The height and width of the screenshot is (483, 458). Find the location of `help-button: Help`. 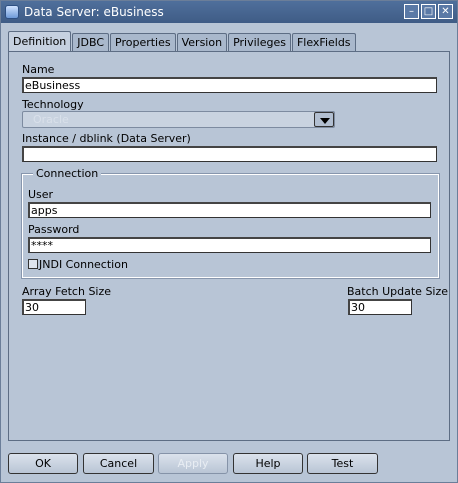

help-button: Help is located at coordinates (268, 463).